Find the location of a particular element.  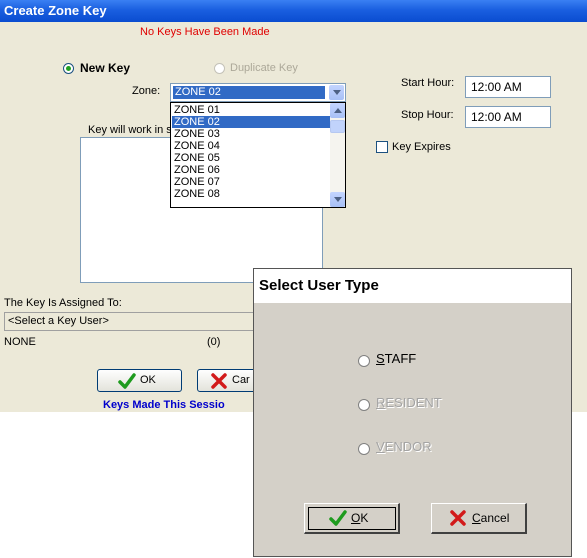

cancel-button-label: Car is located at coordinates (241, 380).